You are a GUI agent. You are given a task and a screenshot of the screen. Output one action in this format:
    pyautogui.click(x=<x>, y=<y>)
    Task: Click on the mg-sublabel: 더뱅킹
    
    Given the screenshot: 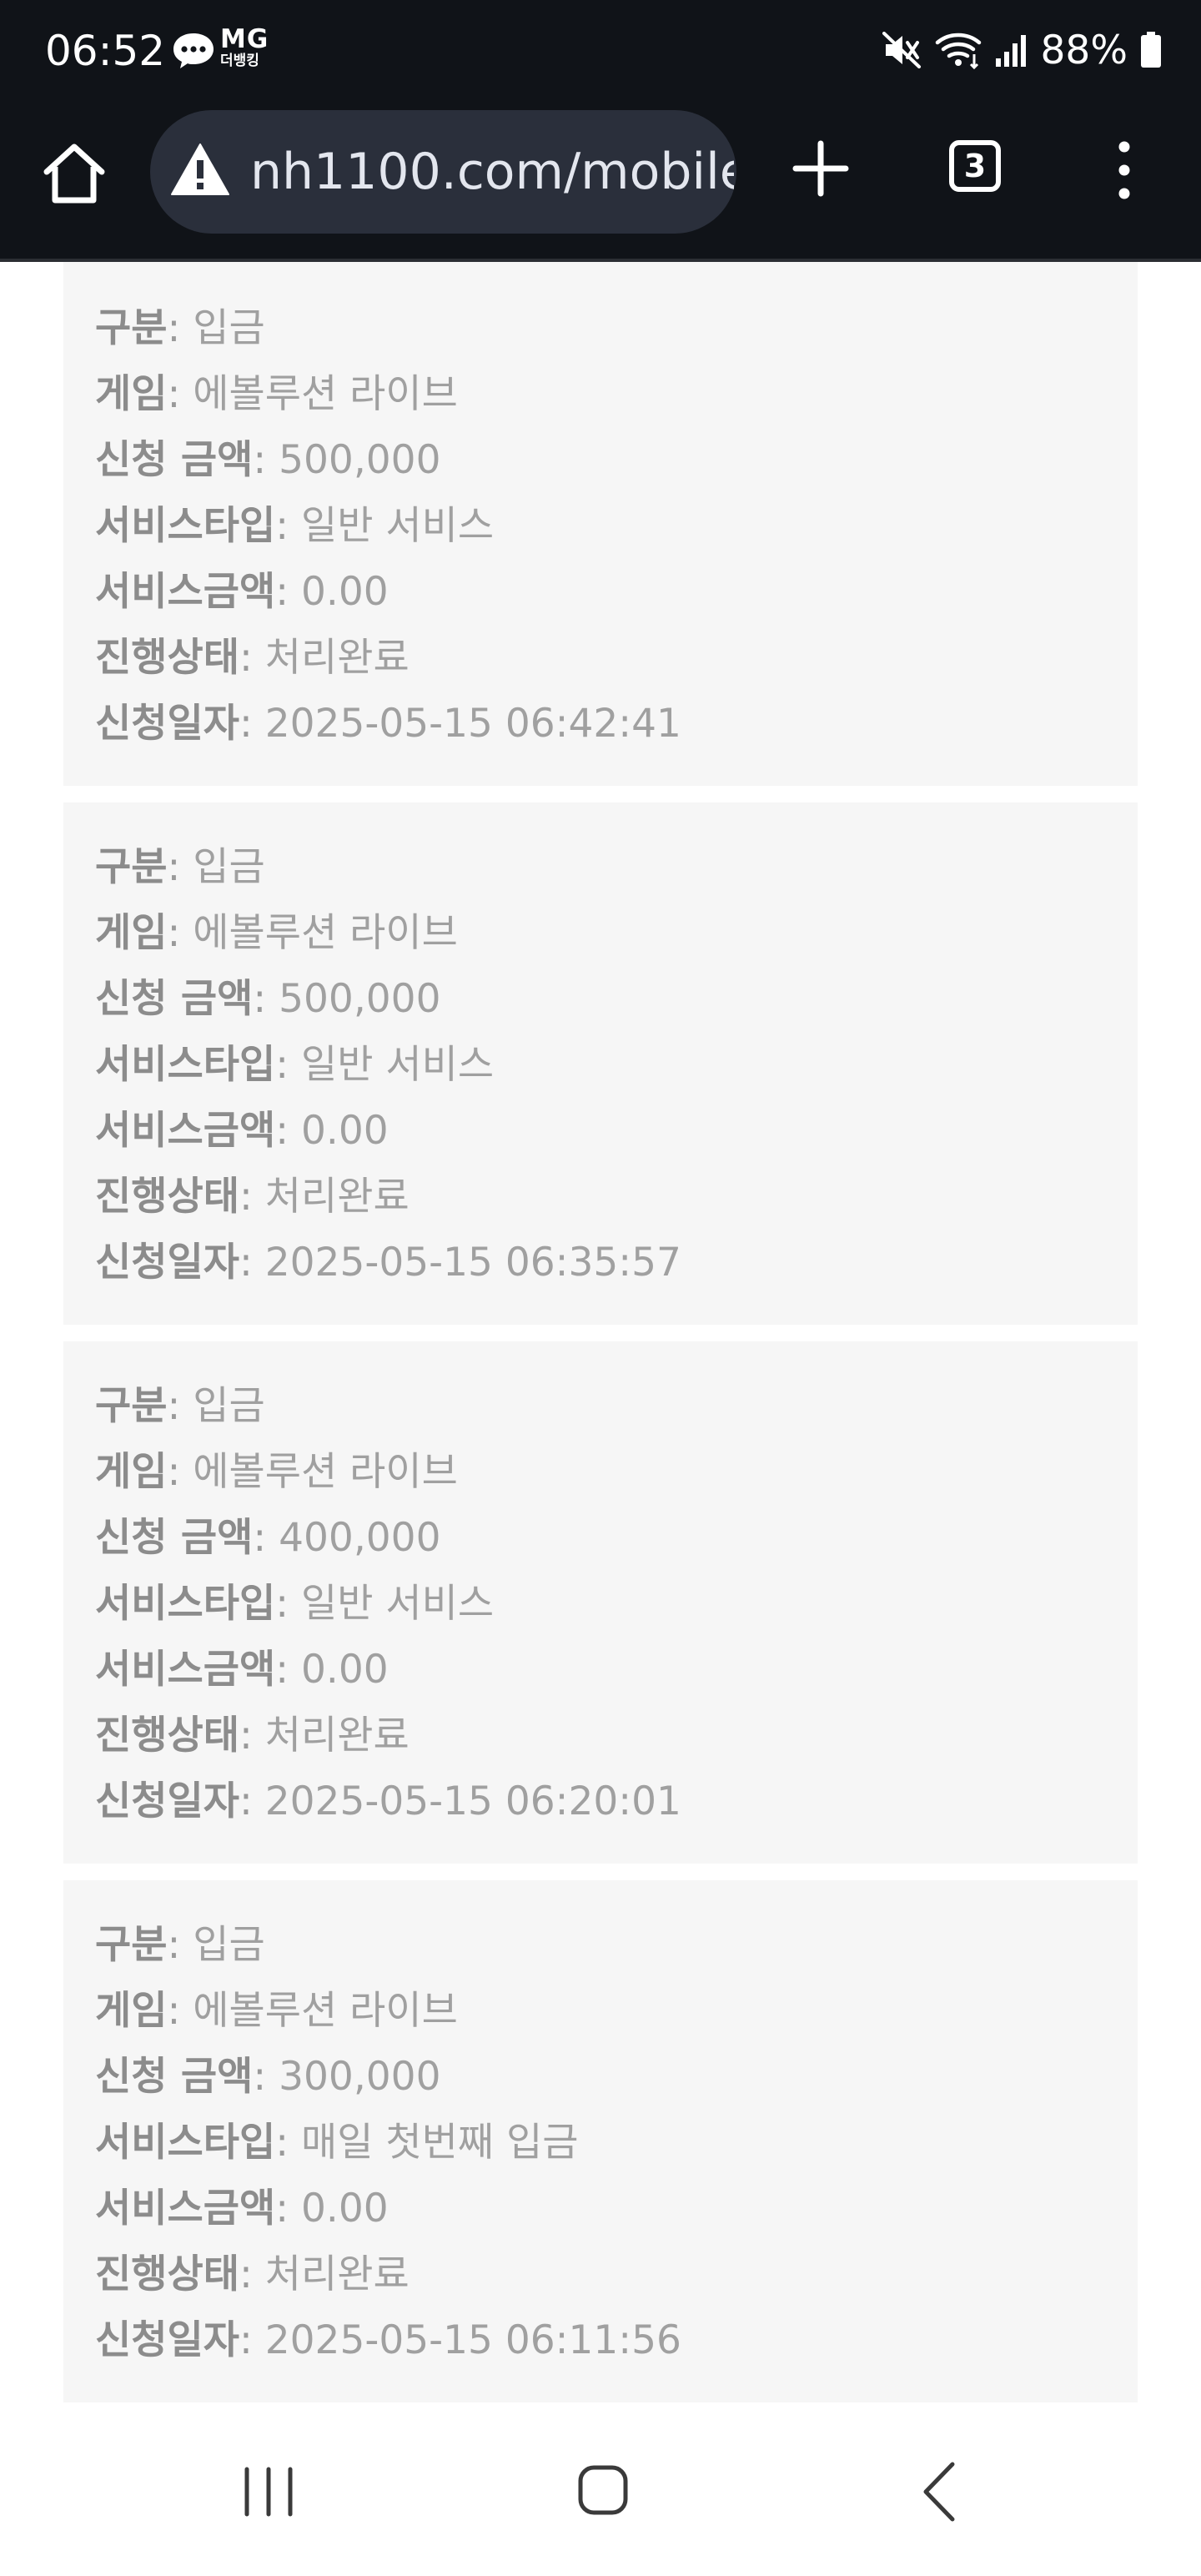 What is the action you would take?
    pyautogui.click(x=240, y=61)
    